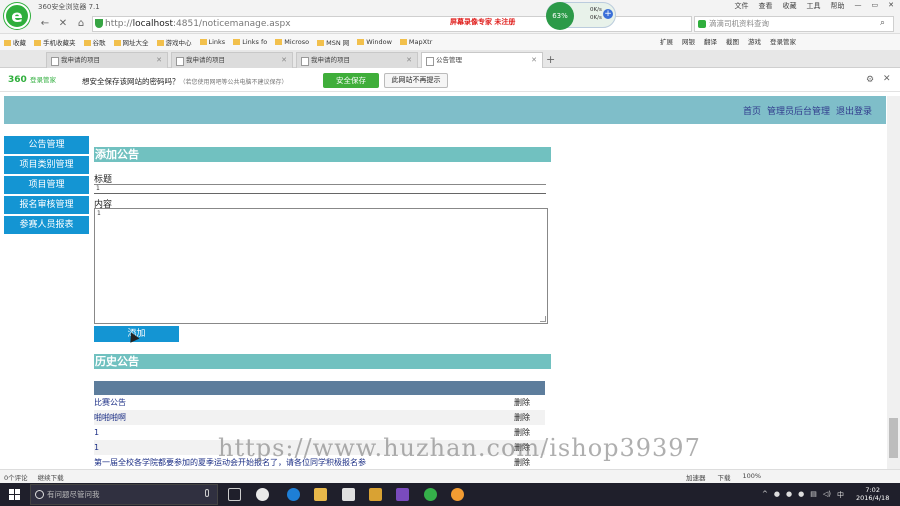 This screenshot has width=900, height=506. I want to click on bookmark-item: 收藏, so click(15, 42).